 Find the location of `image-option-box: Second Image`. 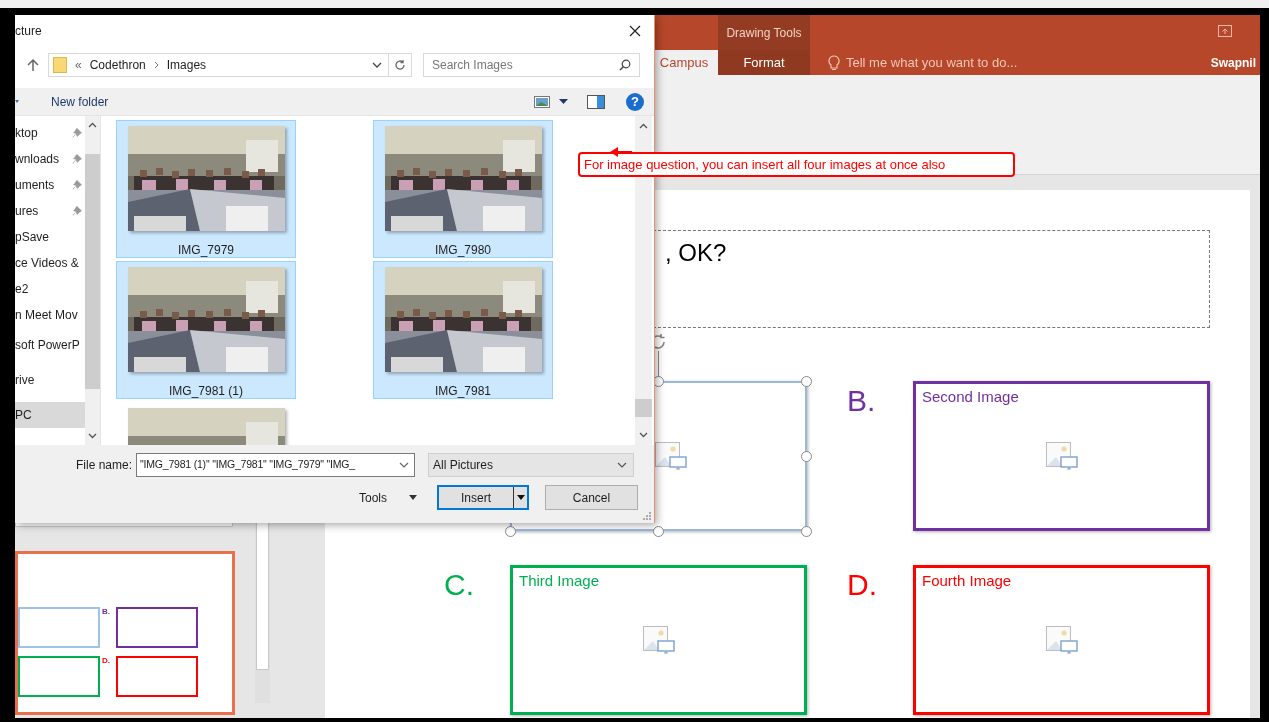

image-option-box: Second Image is located at coordinates (1061, 456).